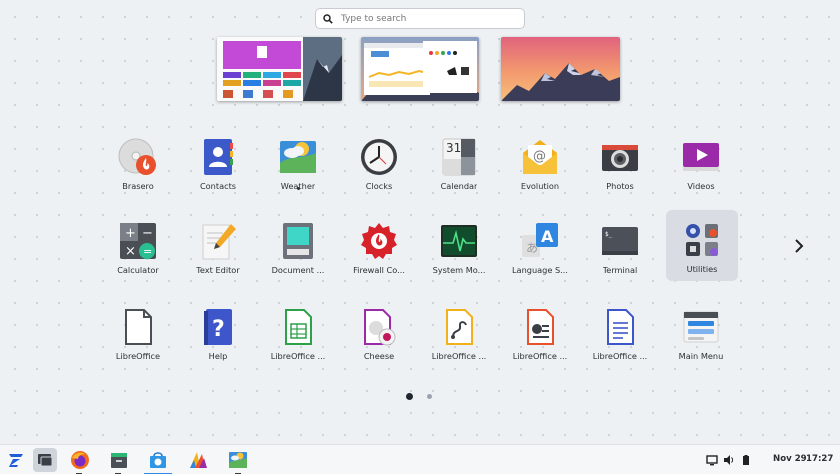 This screenshot has width=840, height=474. I want to click on workspaces-button, so click(45, 460).